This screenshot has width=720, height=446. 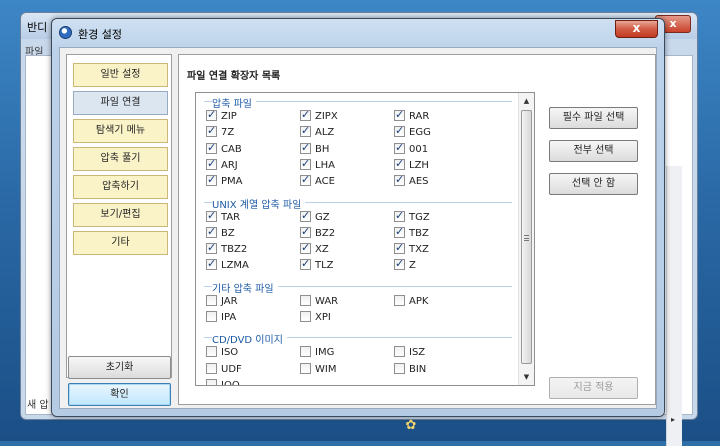 What do you see at coordinates (314, 149) in the screenshot?
I see `extension-checkbox: BH` at bounding box center [314, 149].